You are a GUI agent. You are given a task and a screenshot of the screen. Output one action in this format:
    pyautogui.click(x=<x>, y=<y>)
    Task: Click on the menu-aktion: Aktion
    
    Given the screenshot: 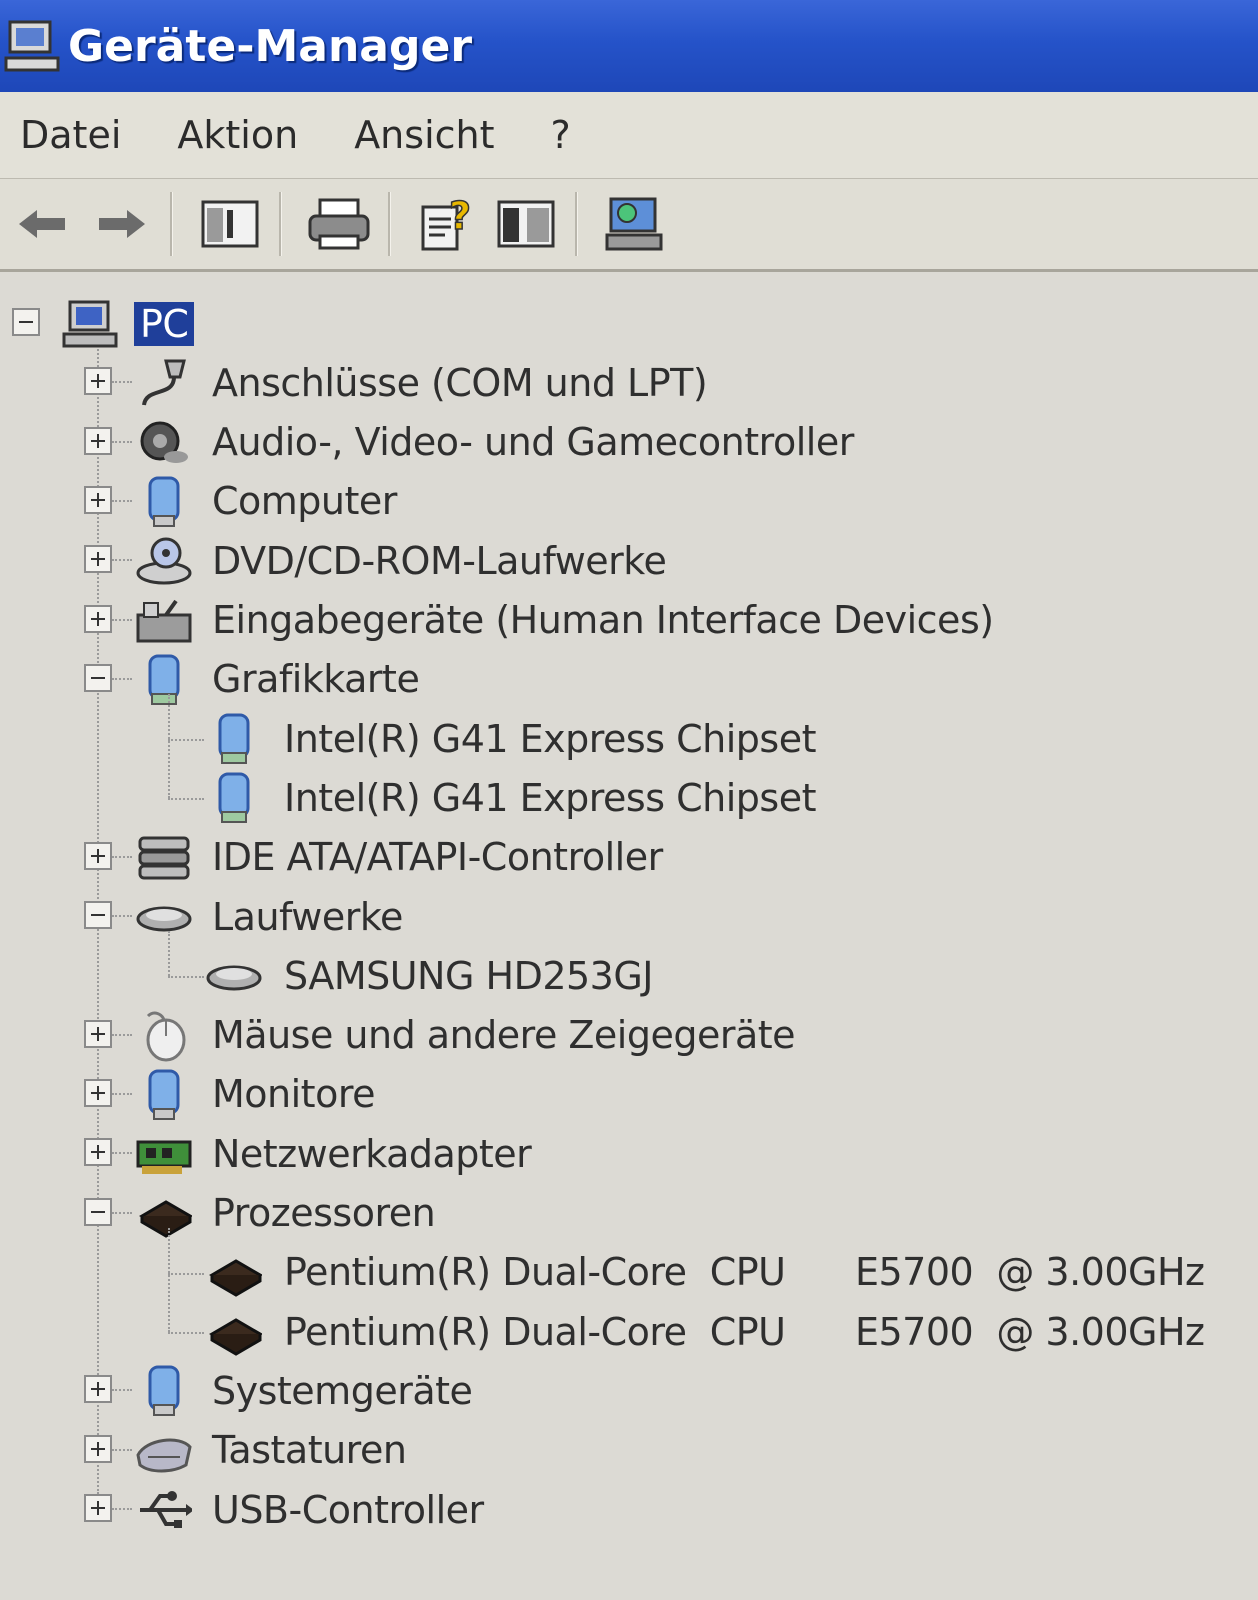 What is the action you would take?
    pyautogui.click(x=237, y=135)
    